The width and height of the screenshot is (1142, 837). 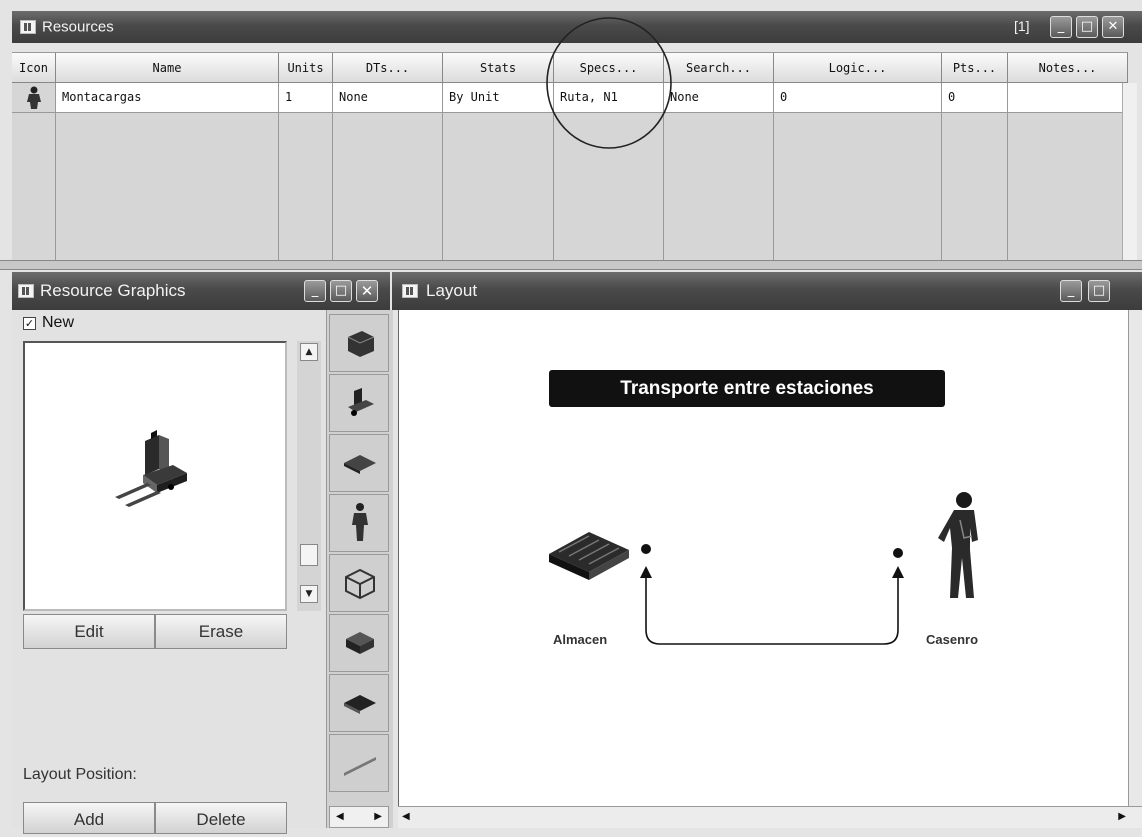 I want to click on cell-icon, so click(x=34, y=98).